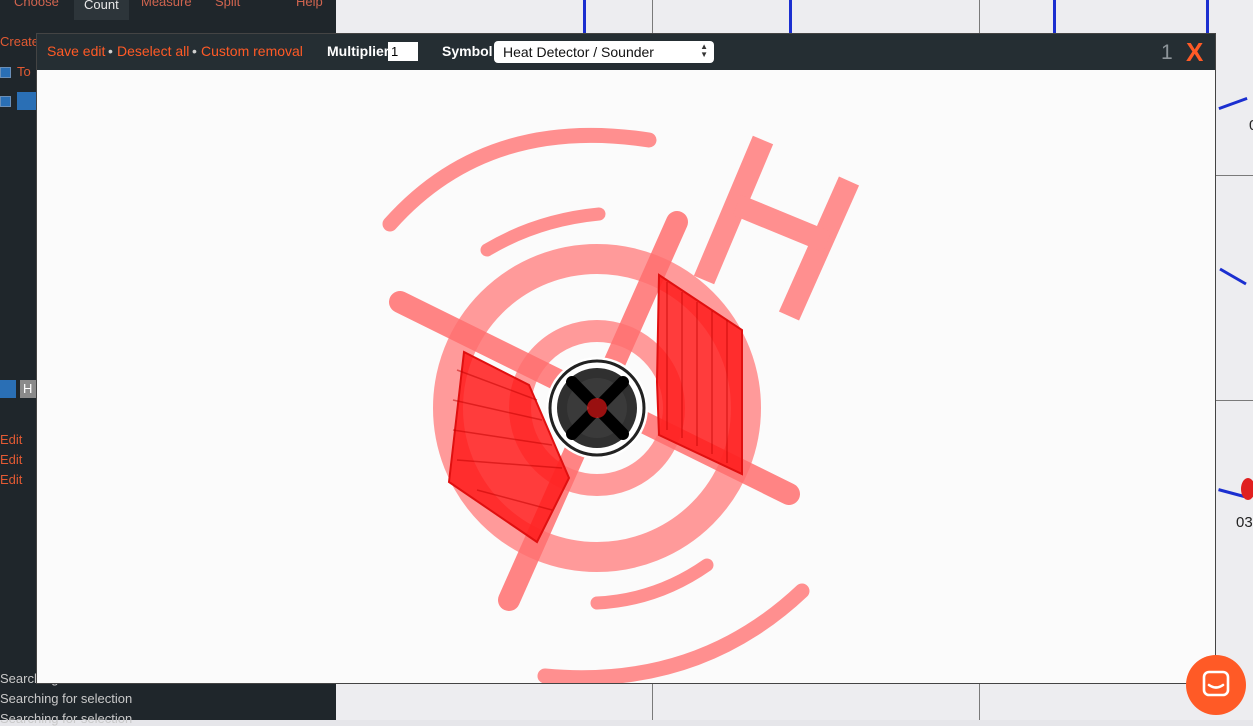  I want to click on tab-count: Count, so click(101, 10).